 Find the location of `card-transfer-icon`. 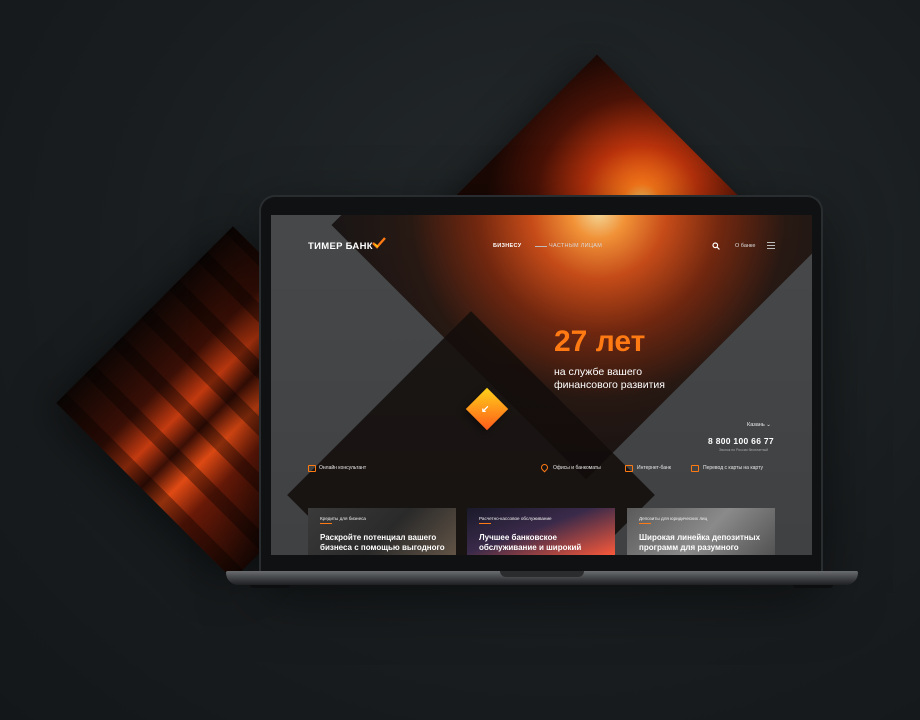

card-transfer-icon is located at coordinates (695, 468).